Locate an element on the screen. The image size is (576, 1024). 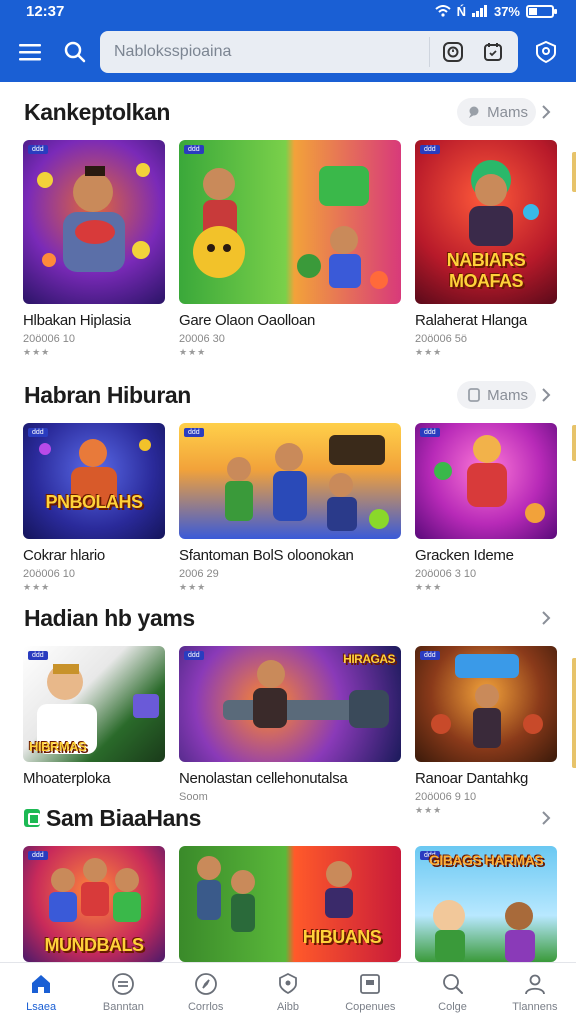
battery-percent: 37% is located at coordinates (506, 11).